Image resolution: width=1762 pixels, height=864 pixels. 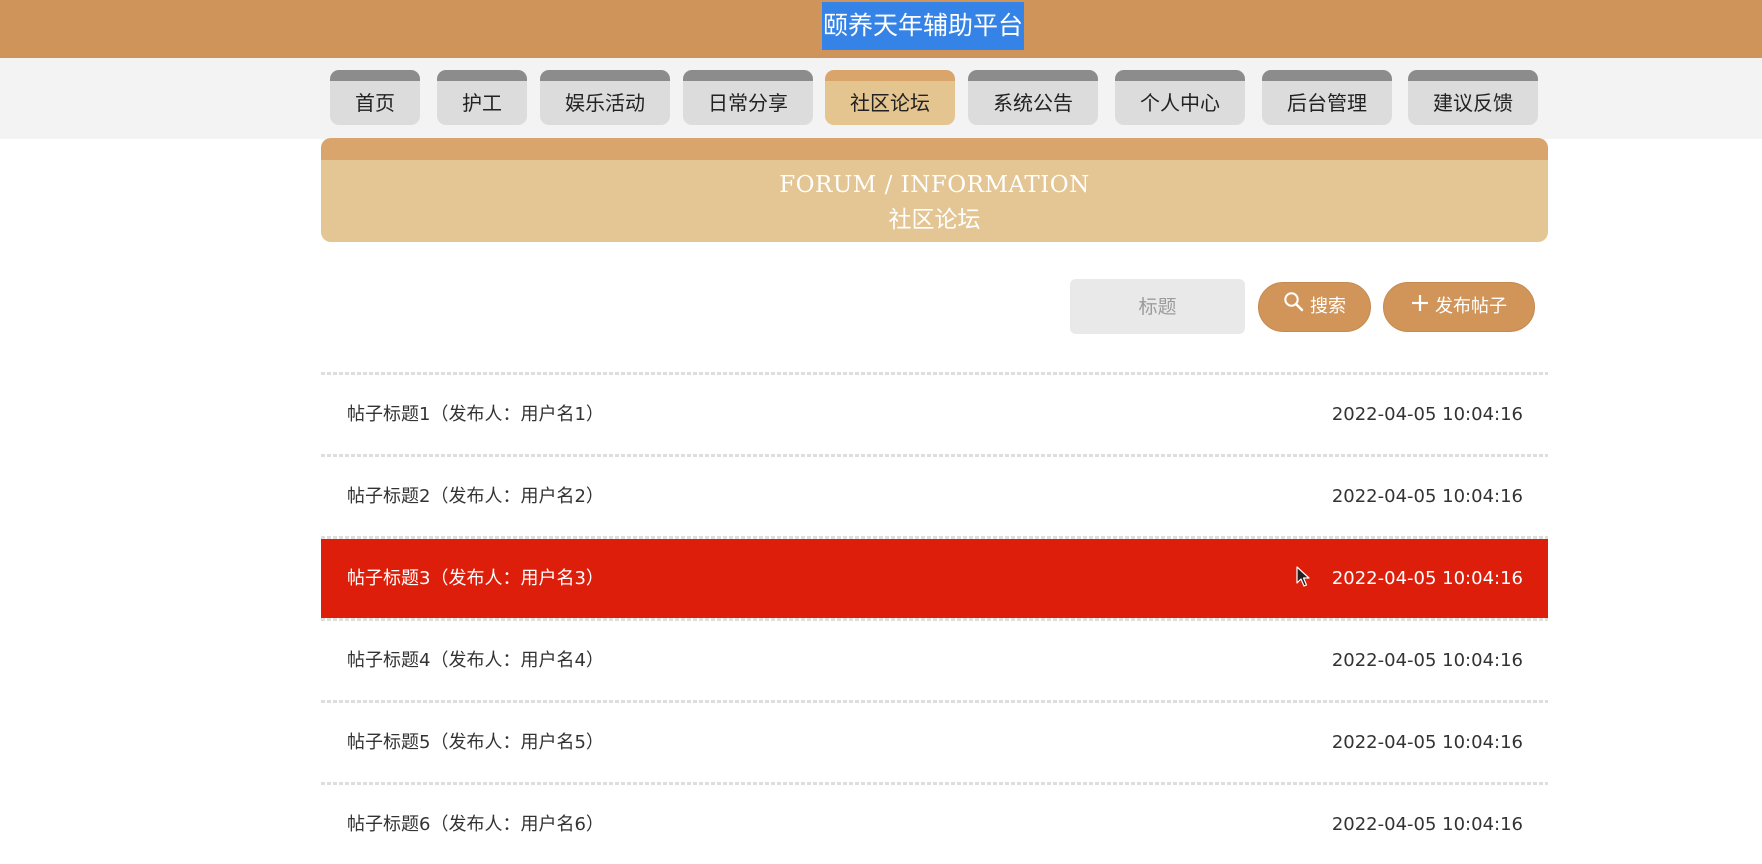 I want to click on banner-title-cn: 社区论坛, so click(x=934, y=220).